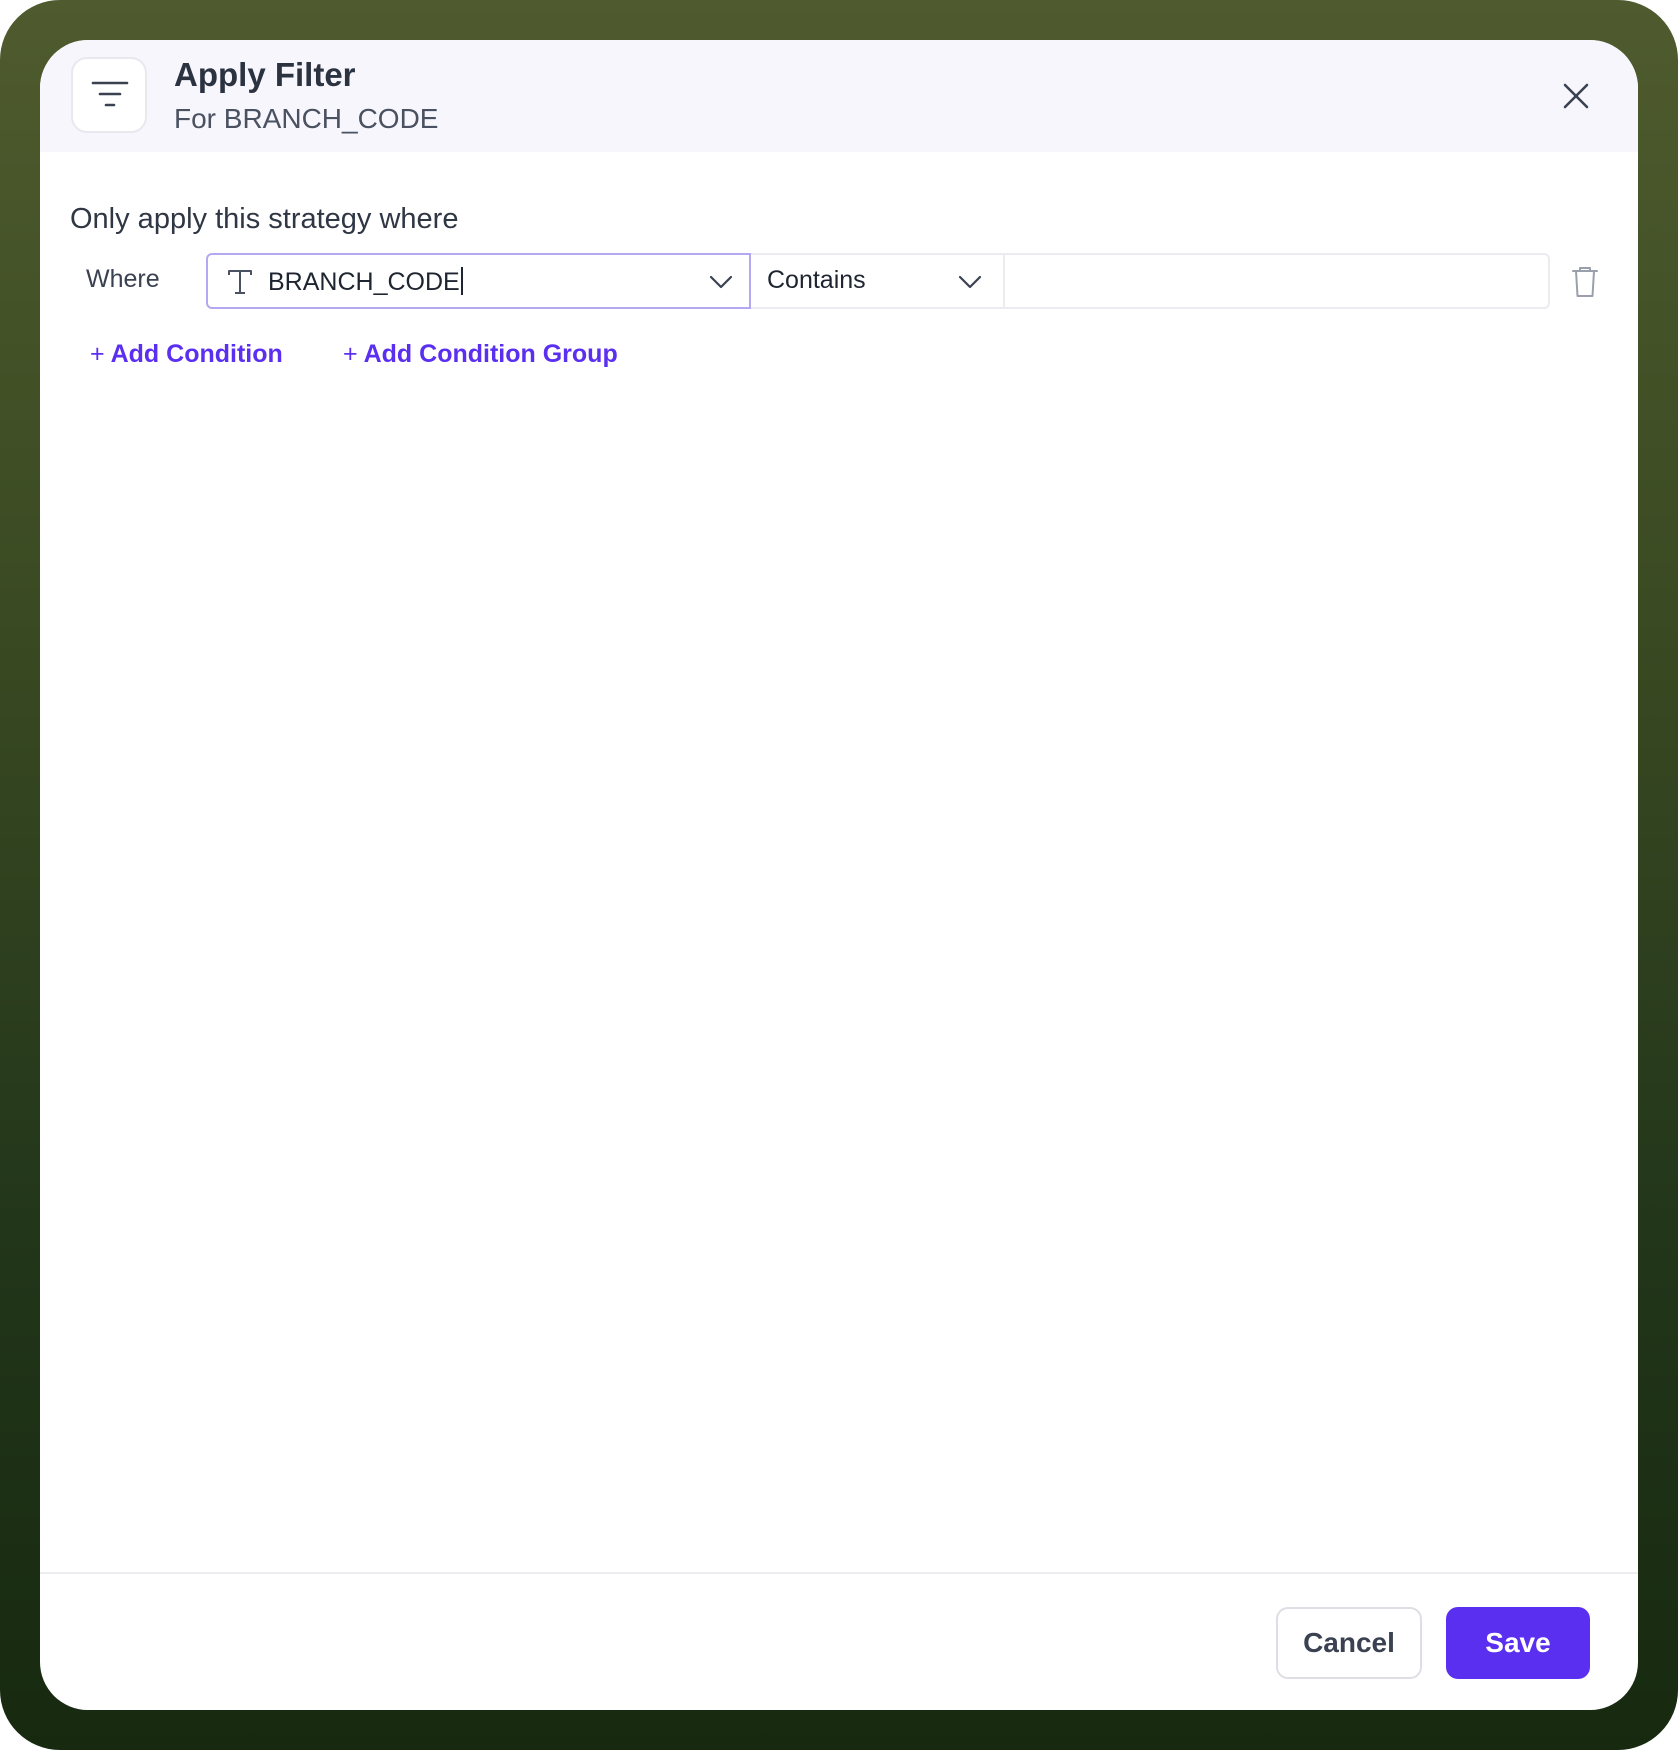 The image size is (1678, 1750). I want to click on close-icon, so click(1576, 96).